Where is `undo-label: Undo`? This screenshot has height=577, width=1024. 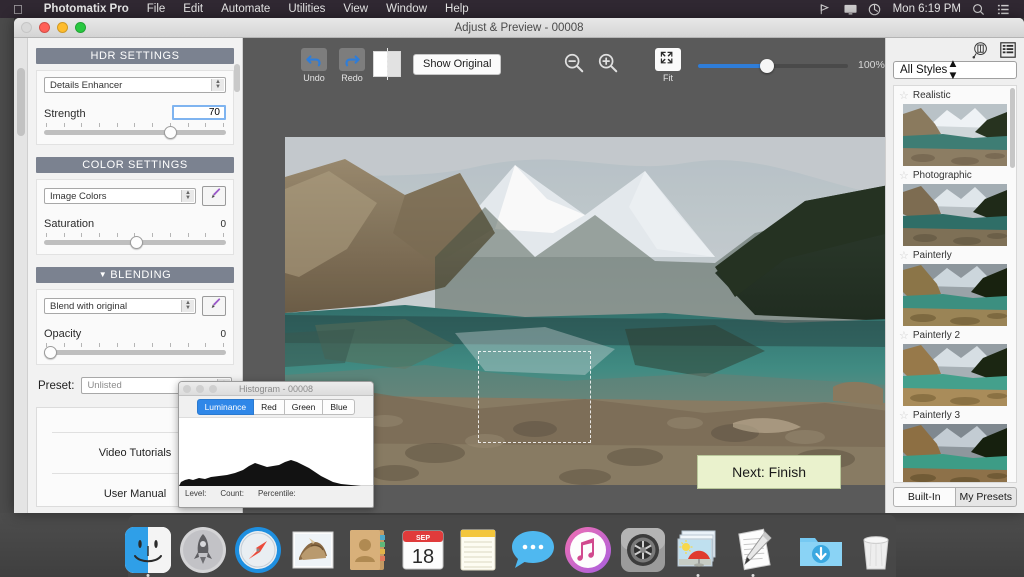
undo-label: Undo is located at coordinates (314, 78).